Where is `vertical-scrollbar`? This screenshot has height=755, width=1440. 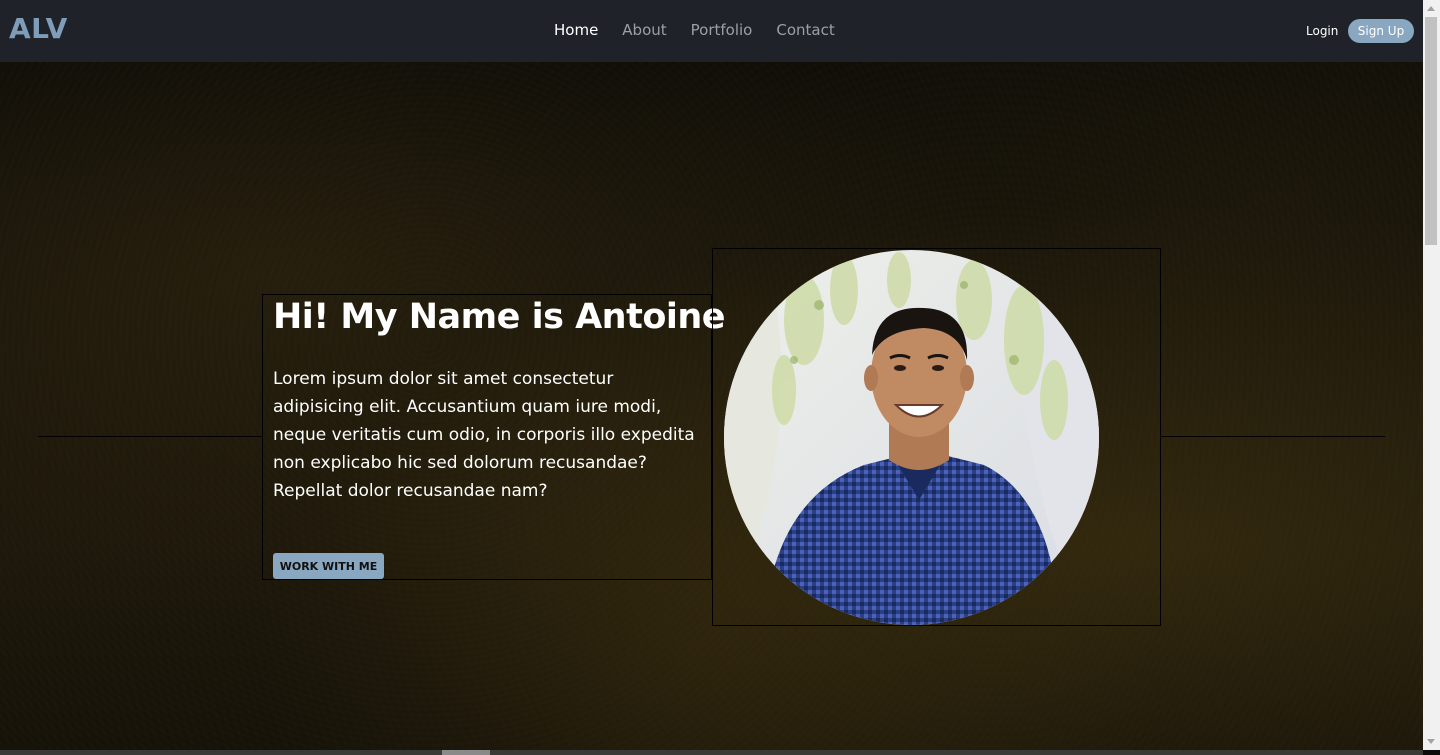
vertical-scrollbar is located at coordinates (1431, 375).